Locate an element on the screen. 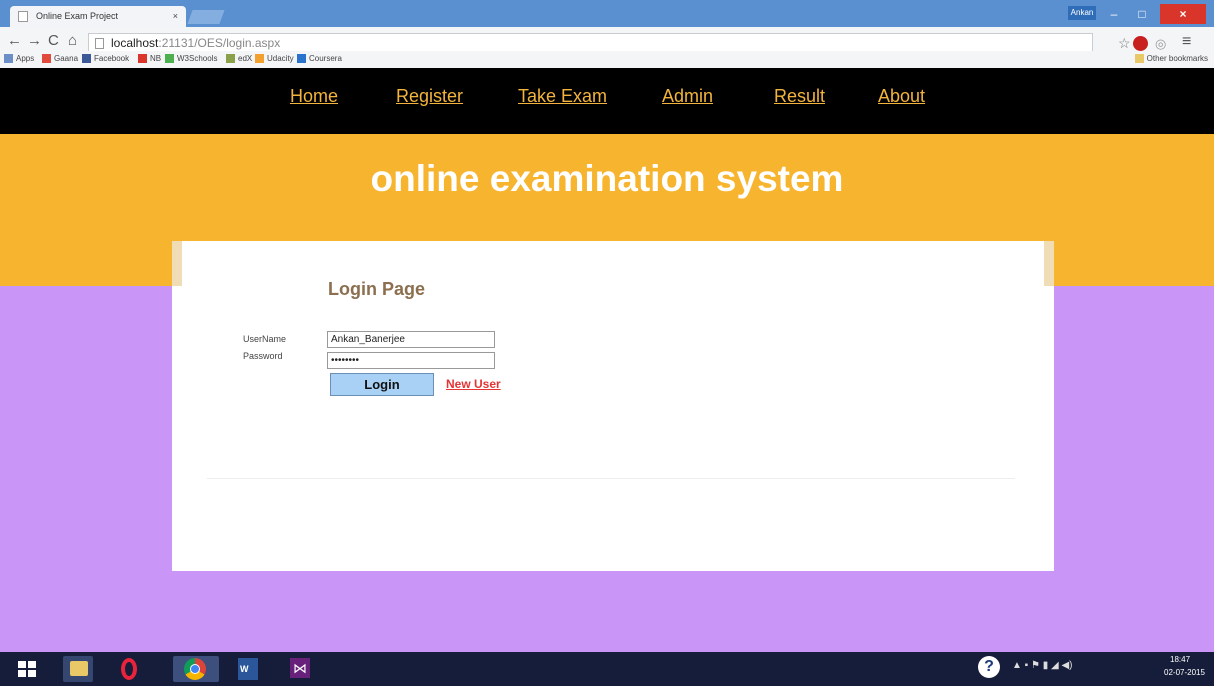  bookmark-apps: Apps is located at coordinates (19, 58).